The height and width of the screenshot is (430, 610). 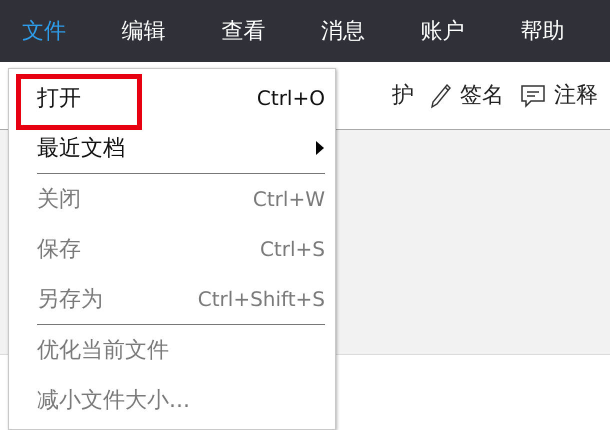 I want to click on menu-item: 查看, so click(x=261, y=31).